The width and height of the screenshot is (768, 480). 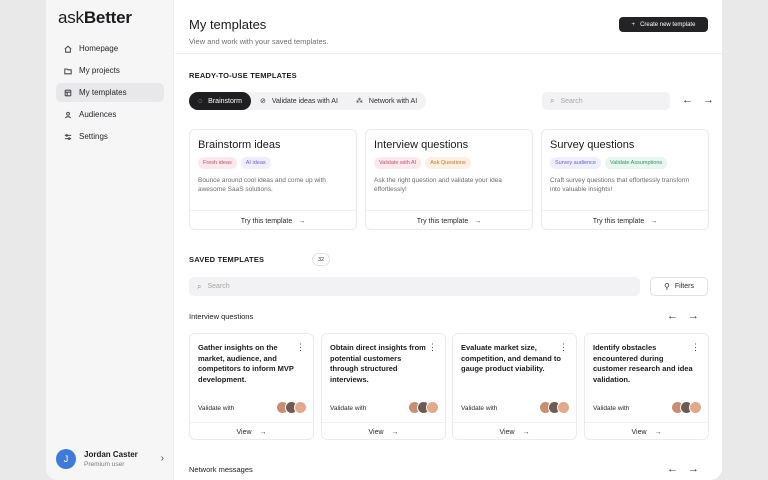 I want to click on tag: Fresh ideas, so click(x=217, y=163).